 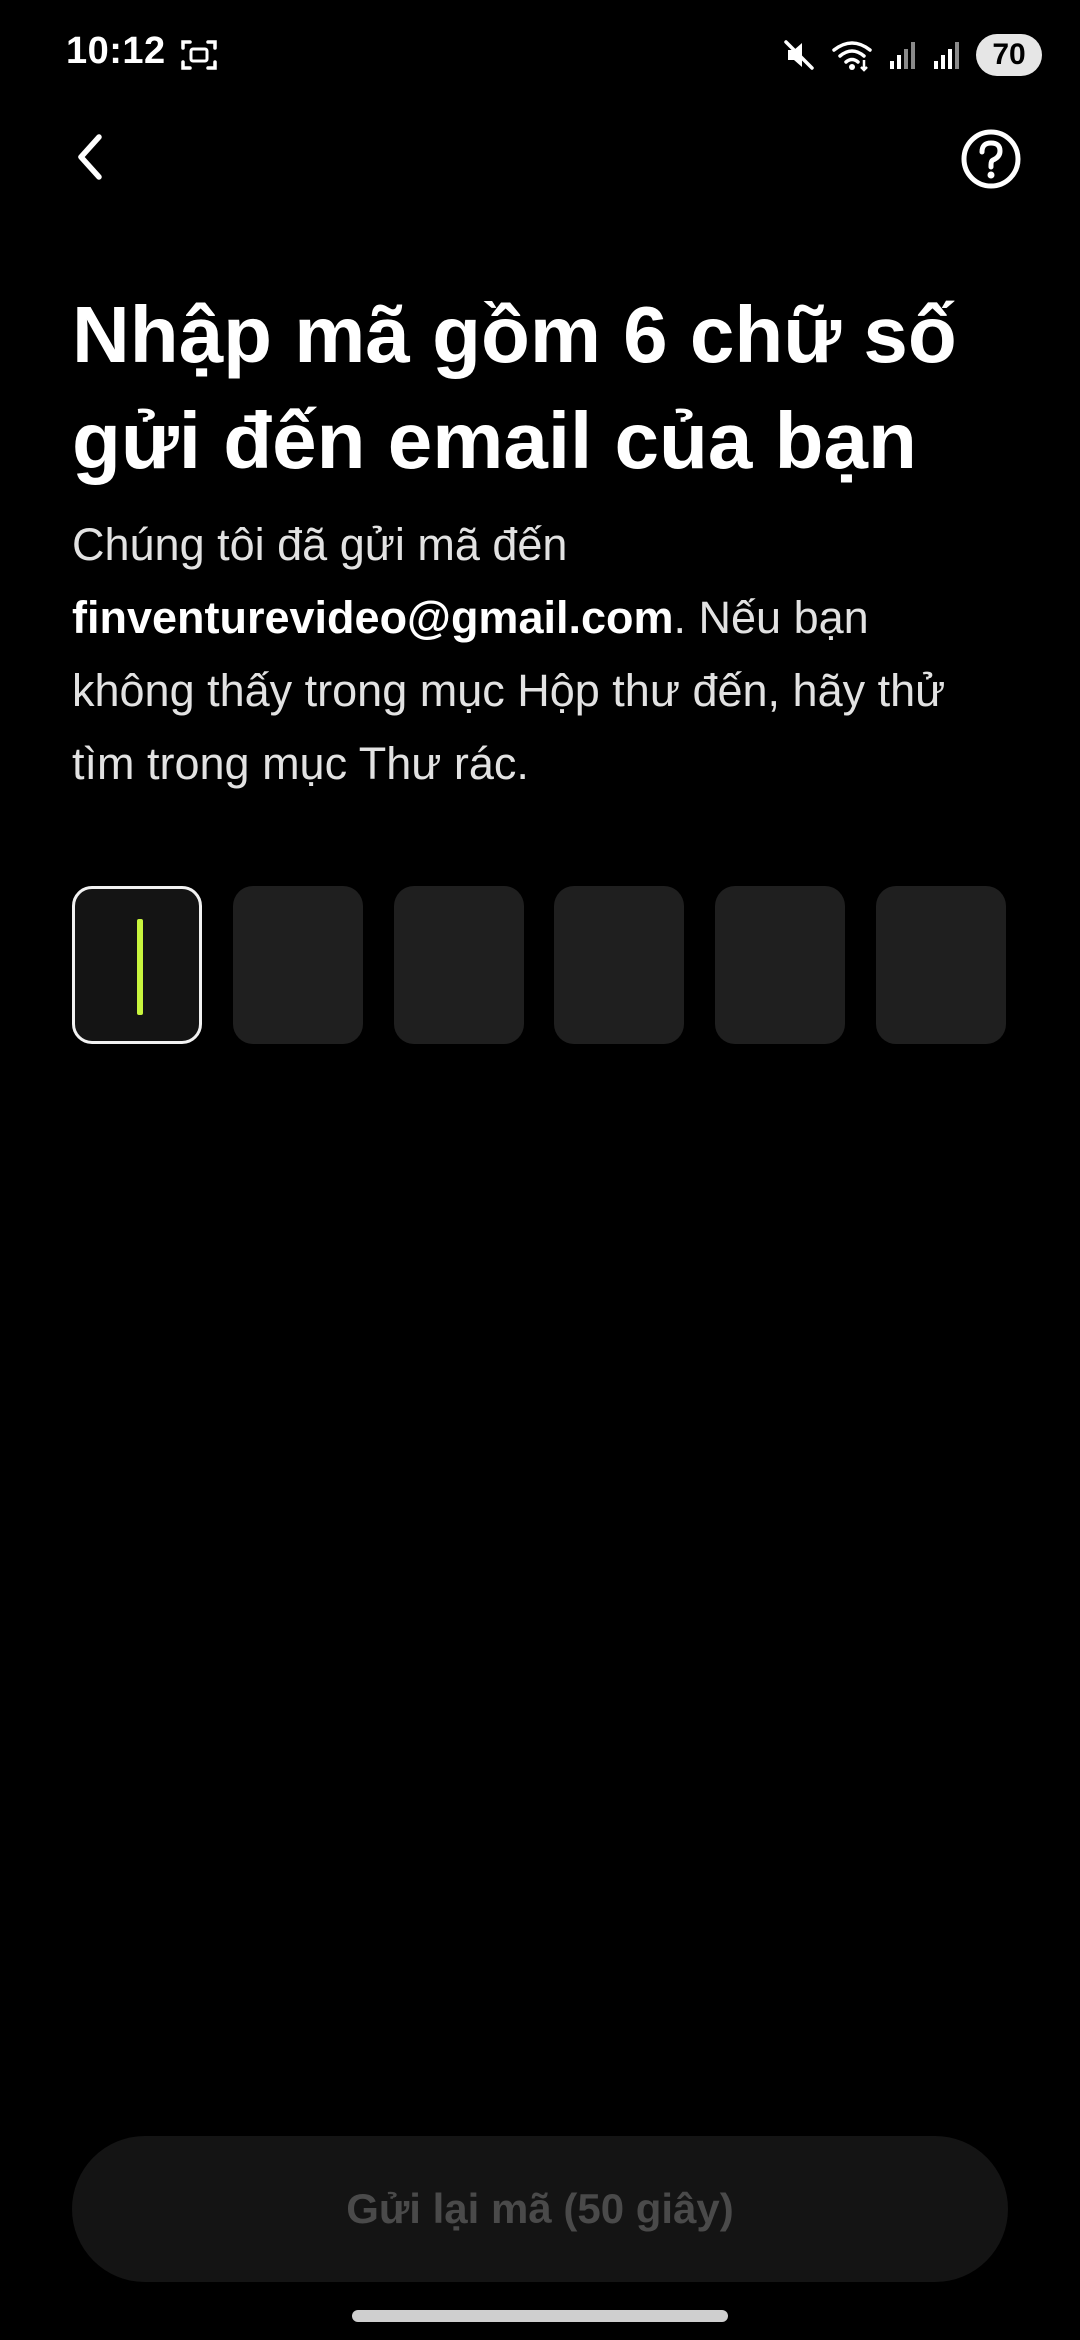 I want to click on instruction-prefix: Chúng tôi đã gửi mã đến, so click(x=320, y=544).